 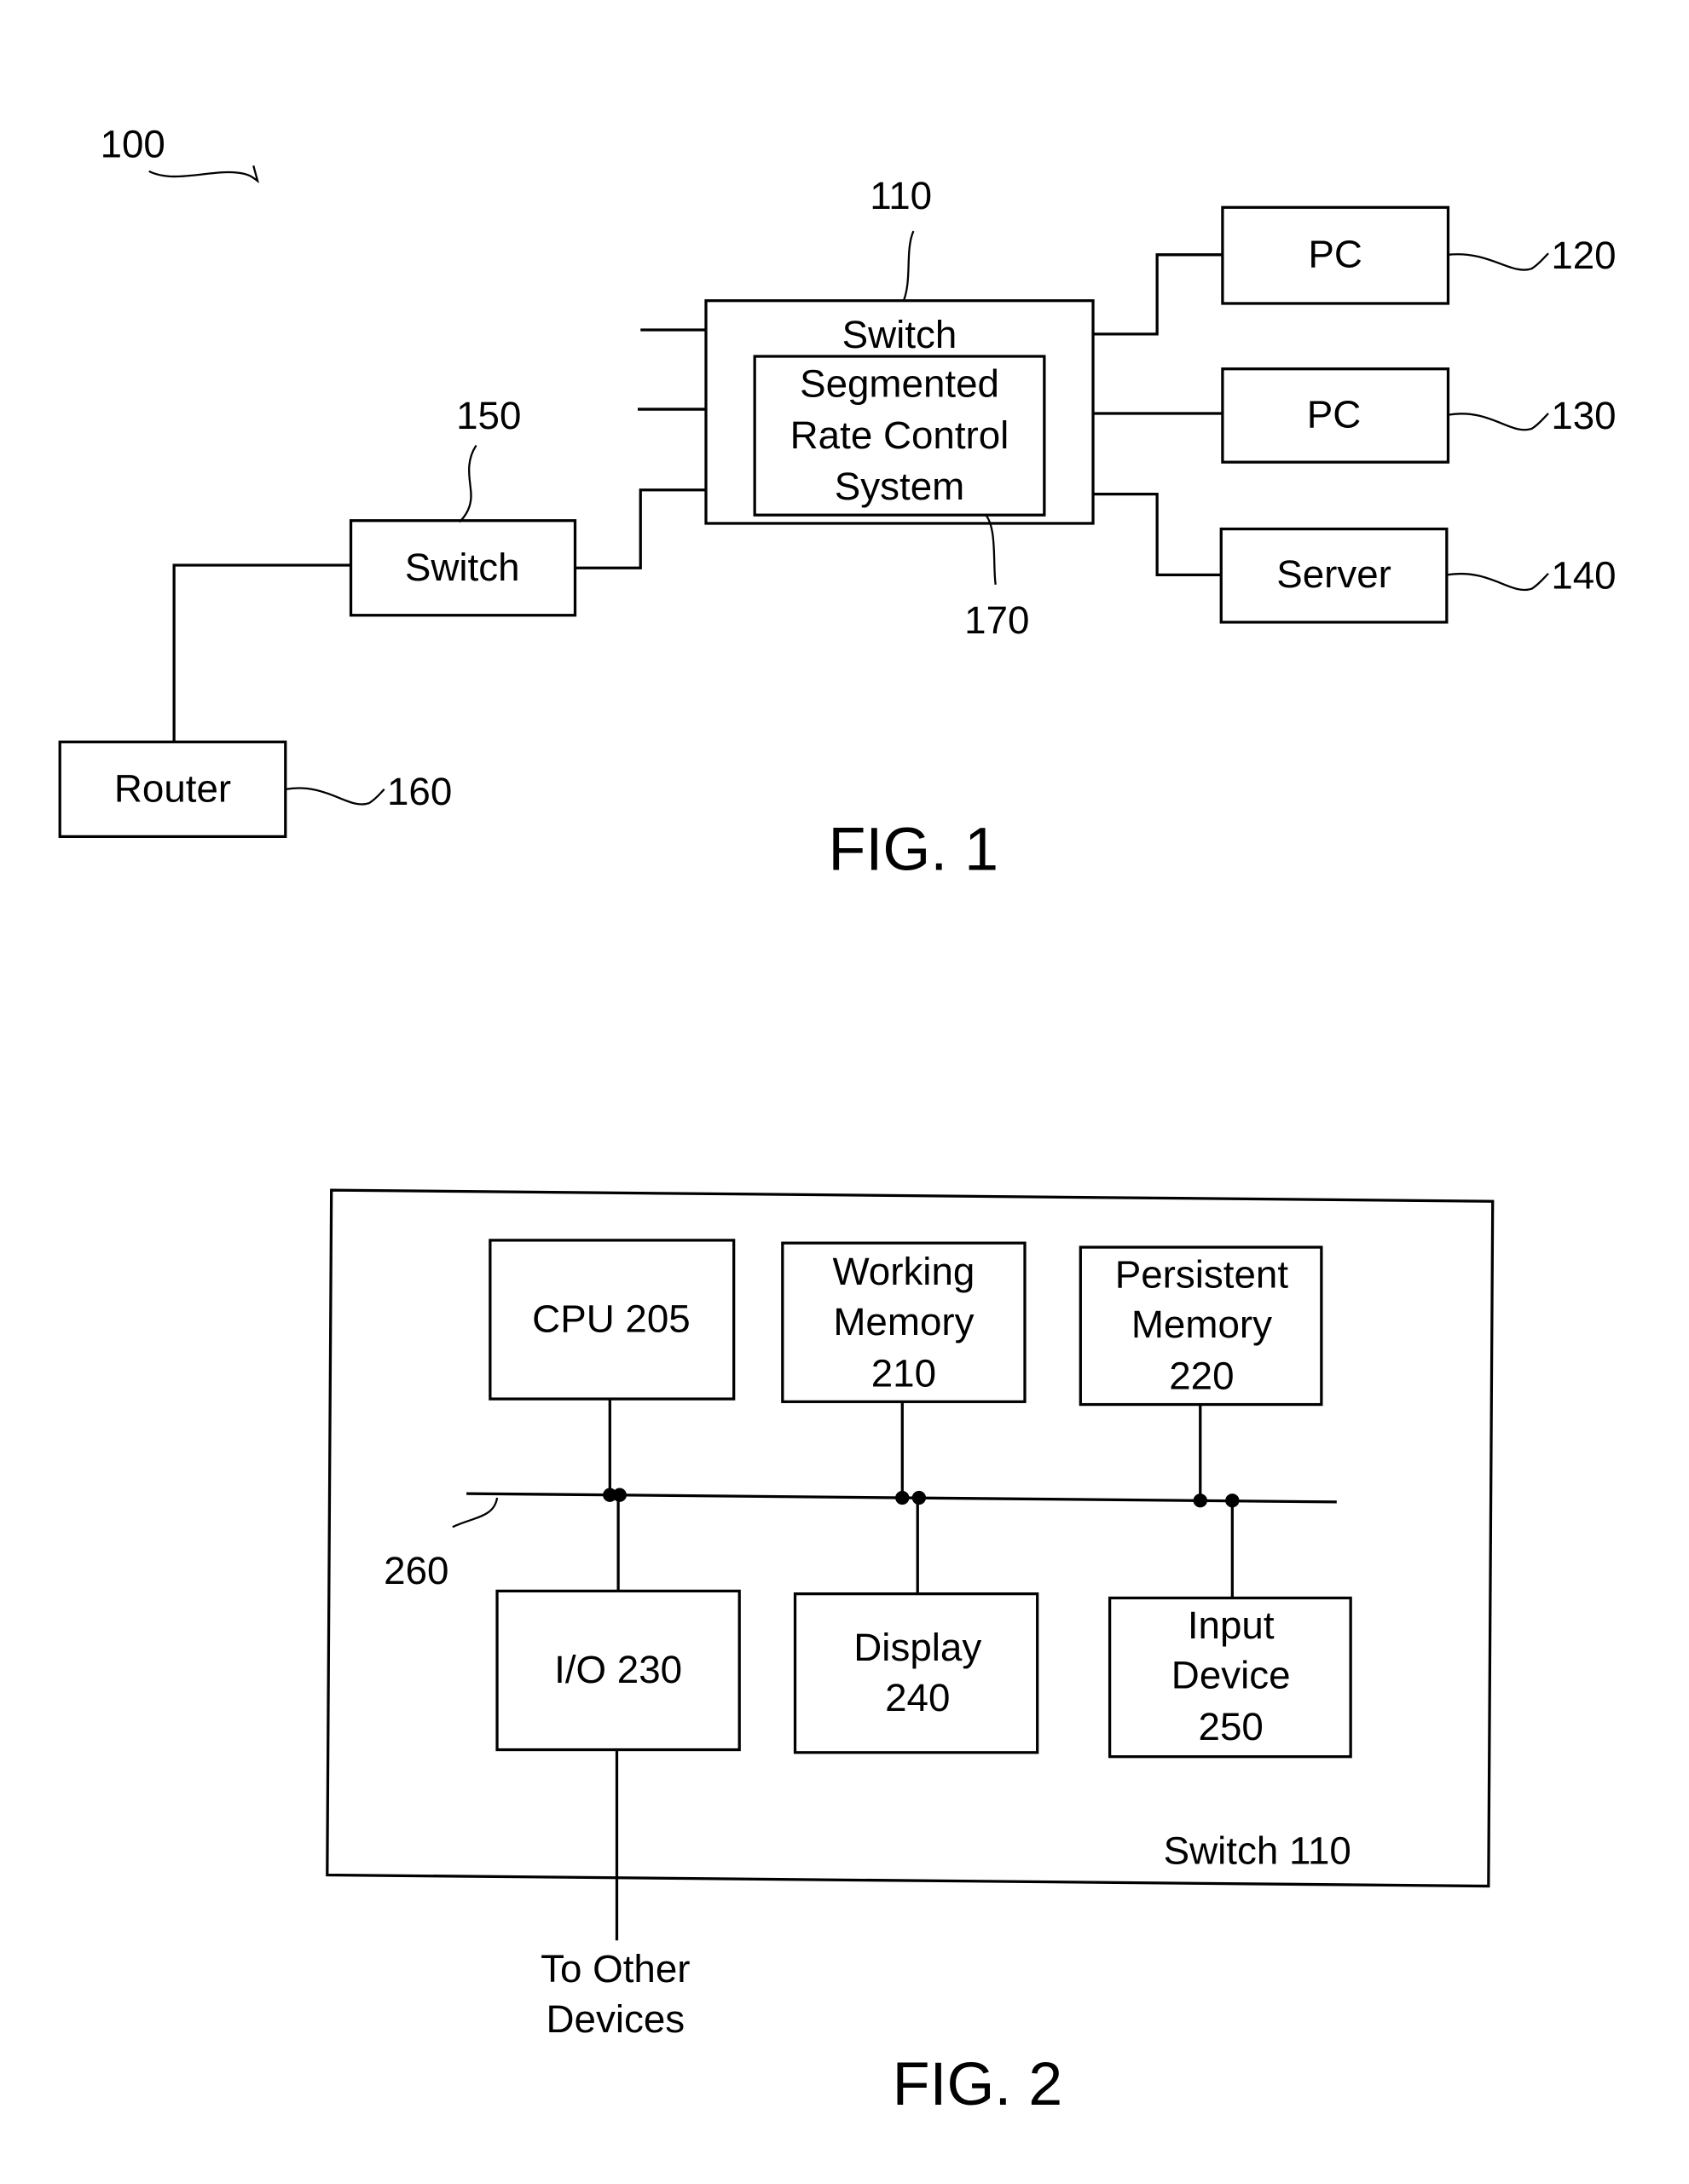 What do you see at coordinates (1201, 1376) in the screenshot?
I see `persistent-memory-line3: 220` at bounding box center [1201, 1376].